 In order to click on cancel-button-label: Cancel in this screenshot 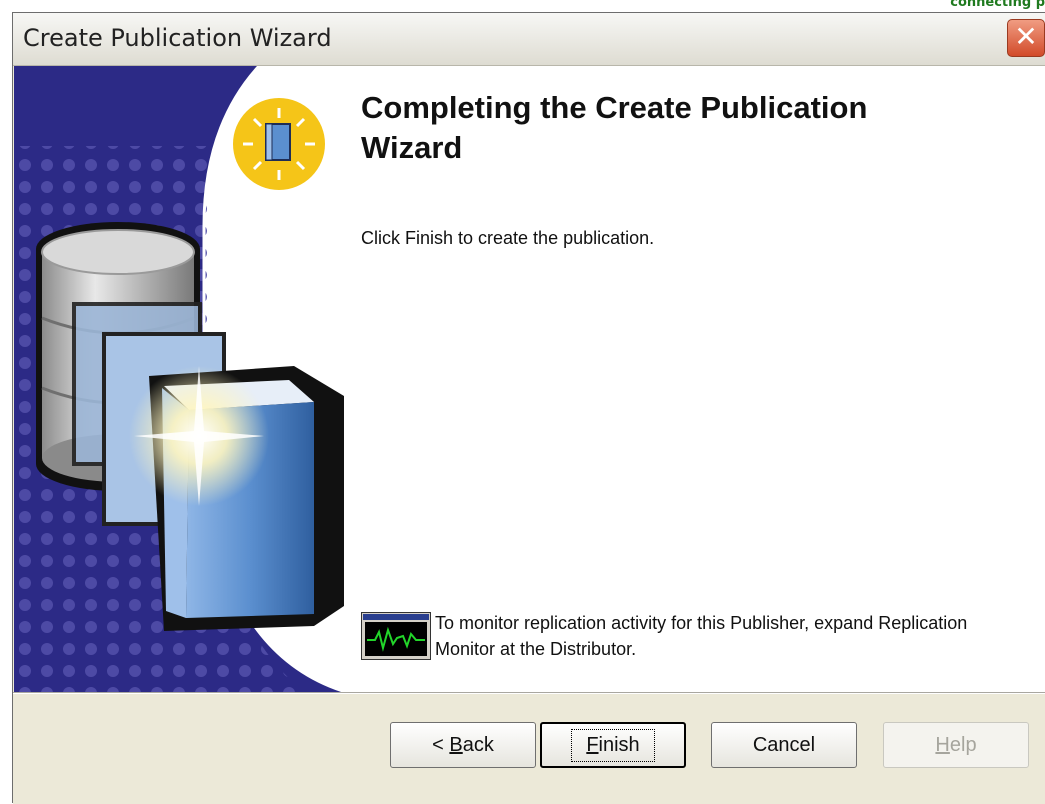, I will do `click(784, 744)`.